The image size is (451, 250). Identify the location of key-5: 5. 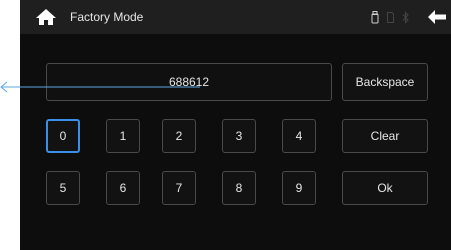
(63, 188).